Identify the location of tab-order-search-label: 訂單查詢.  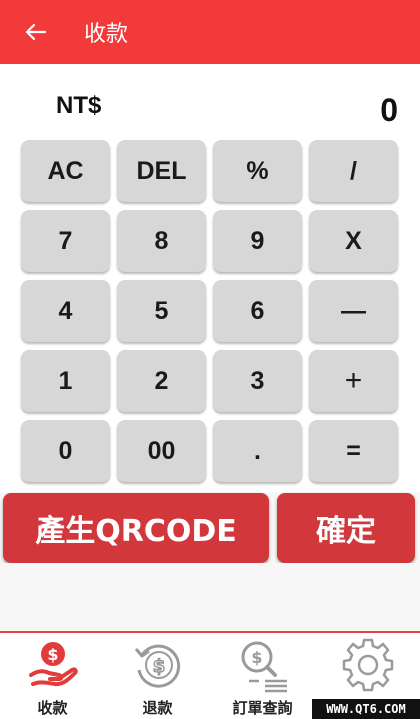
(262, 708).